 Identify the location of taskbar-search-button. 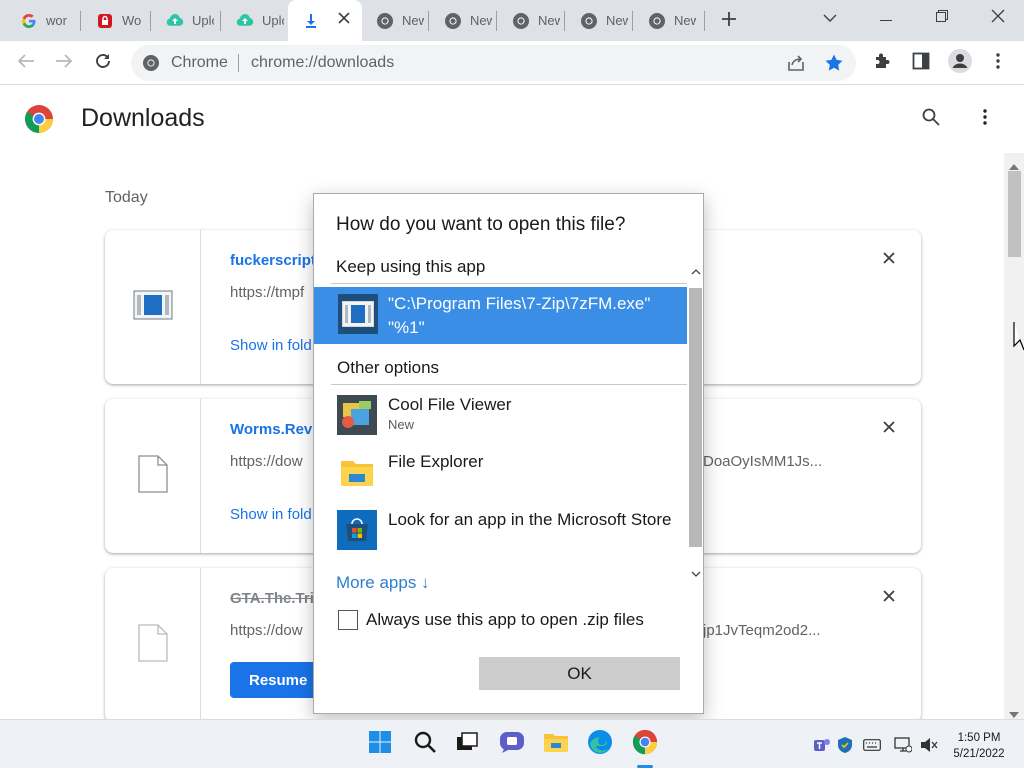
(425, 744).